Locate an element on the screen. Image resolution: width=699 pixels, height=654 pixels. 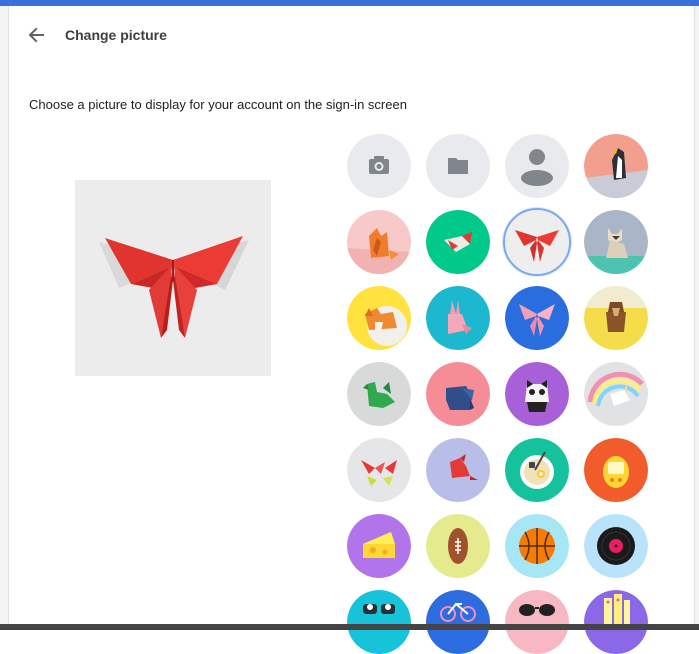
penguin-icon is located at coordinates (616, 166).